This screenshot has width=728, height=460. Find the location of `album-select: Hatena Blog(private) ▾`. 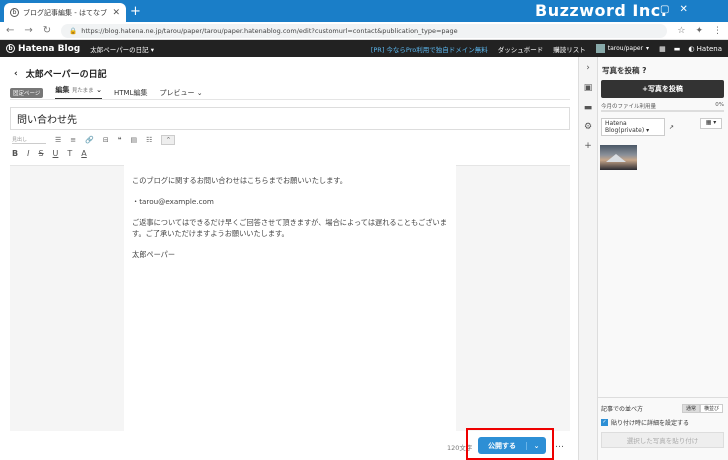

album-select: Hatena Blog(private) ▾ is located at coordinates (633, 127).